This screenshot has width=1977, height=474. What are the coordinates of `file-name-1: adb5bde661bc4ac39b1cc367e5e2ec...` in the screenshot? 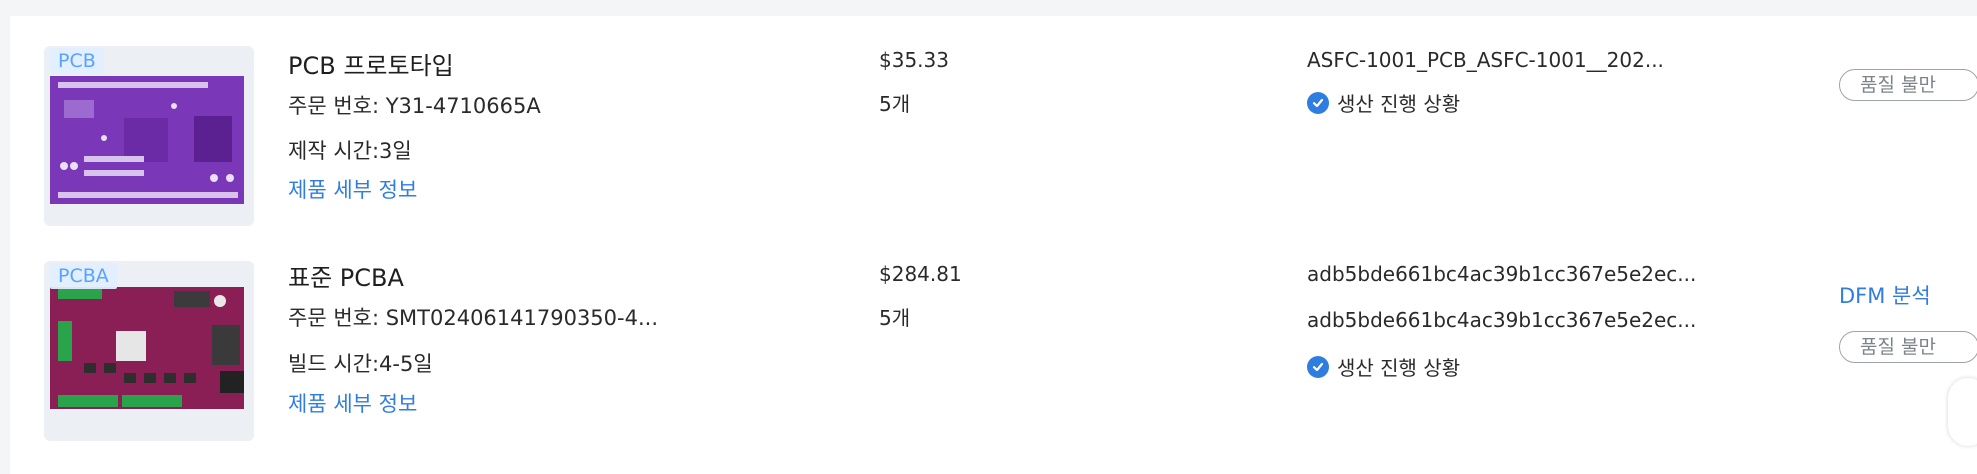 It's located at (1501, 274).